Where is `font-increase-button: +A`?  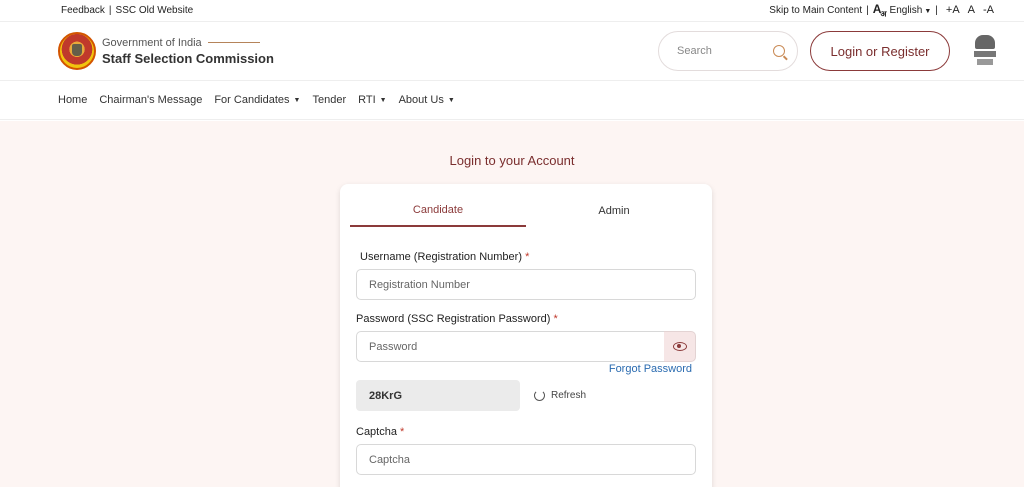 font-increase-button: +A is located at coordinates (953, 10).